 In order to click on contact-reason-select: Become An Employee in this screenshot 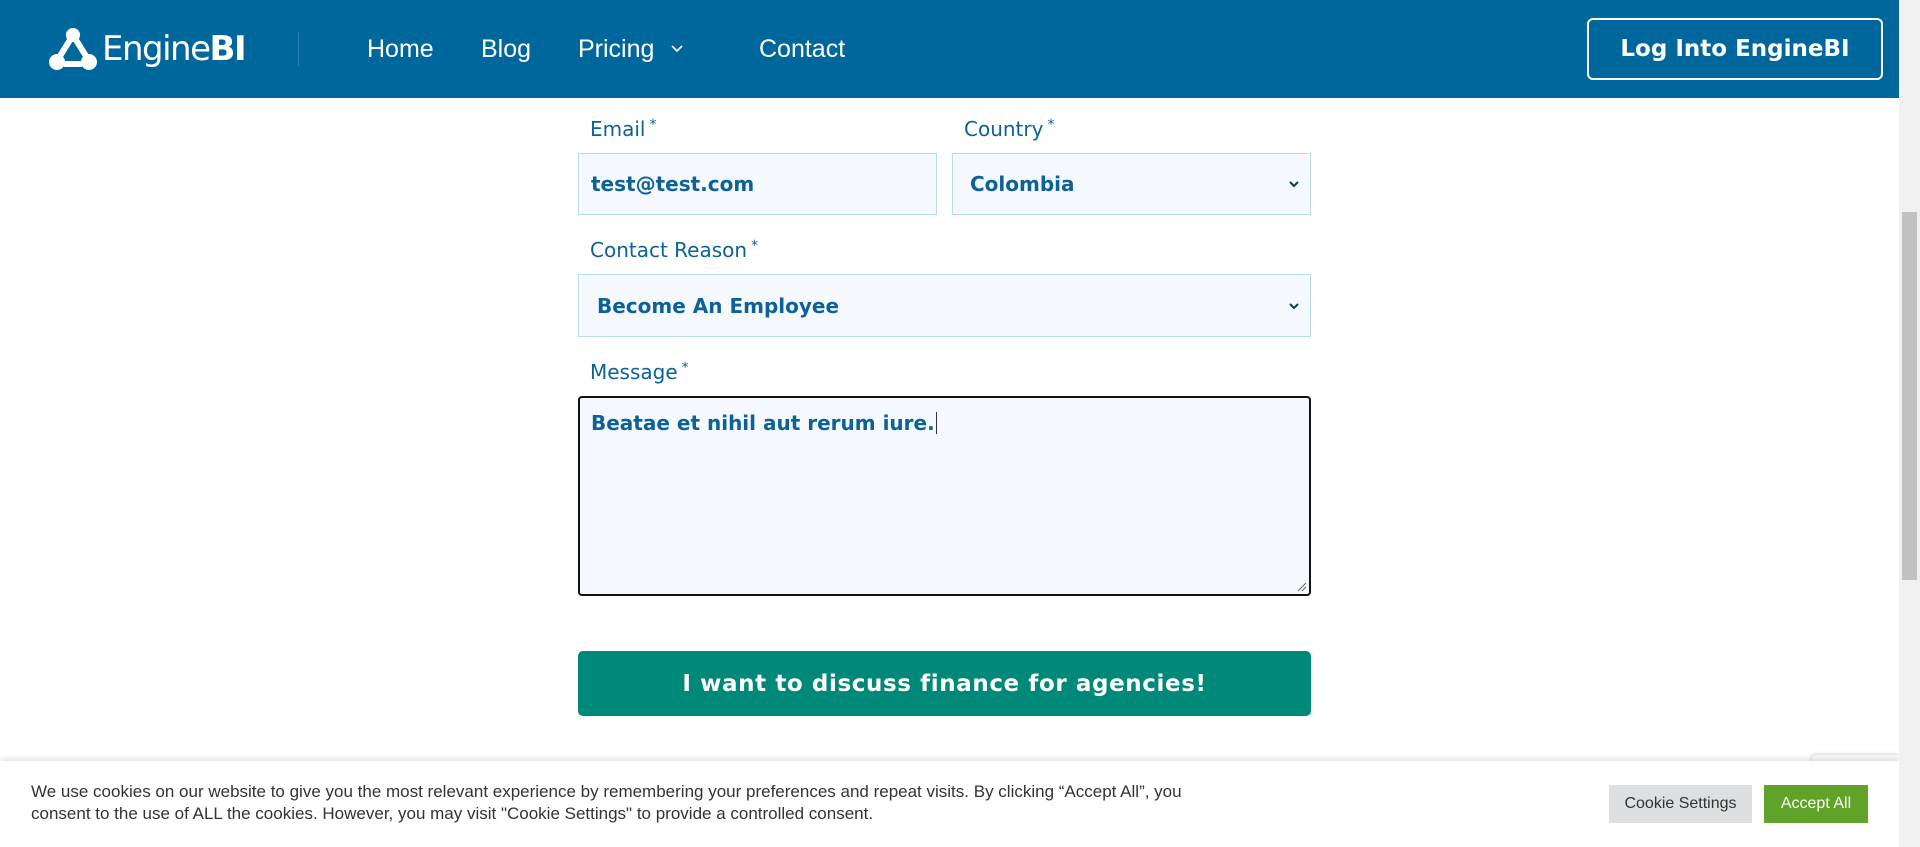, I will do `click(944, 305)`.